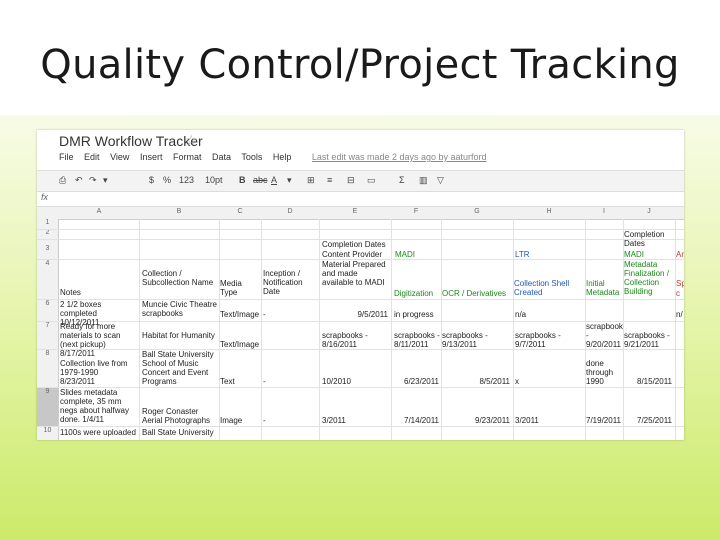 The height and width of the screenshot is (540, 720). I want to click on paint-format-icon: ▾, so click(105, 180).